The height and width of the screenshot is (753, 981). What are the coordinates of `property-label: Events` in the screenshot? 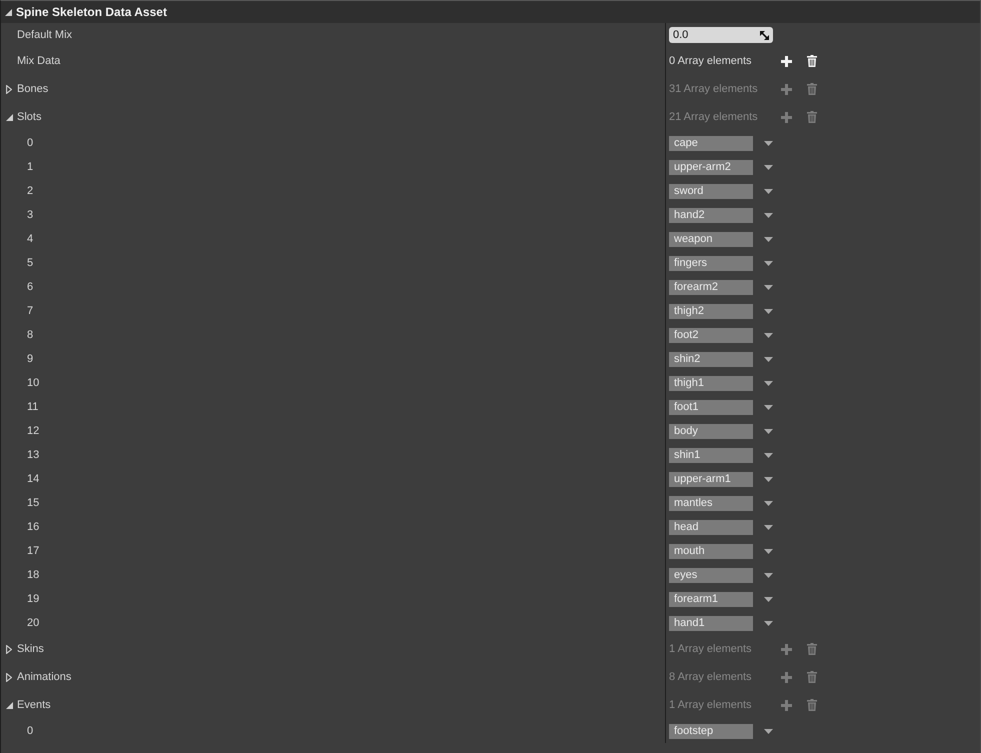 It's located at (34, 705).